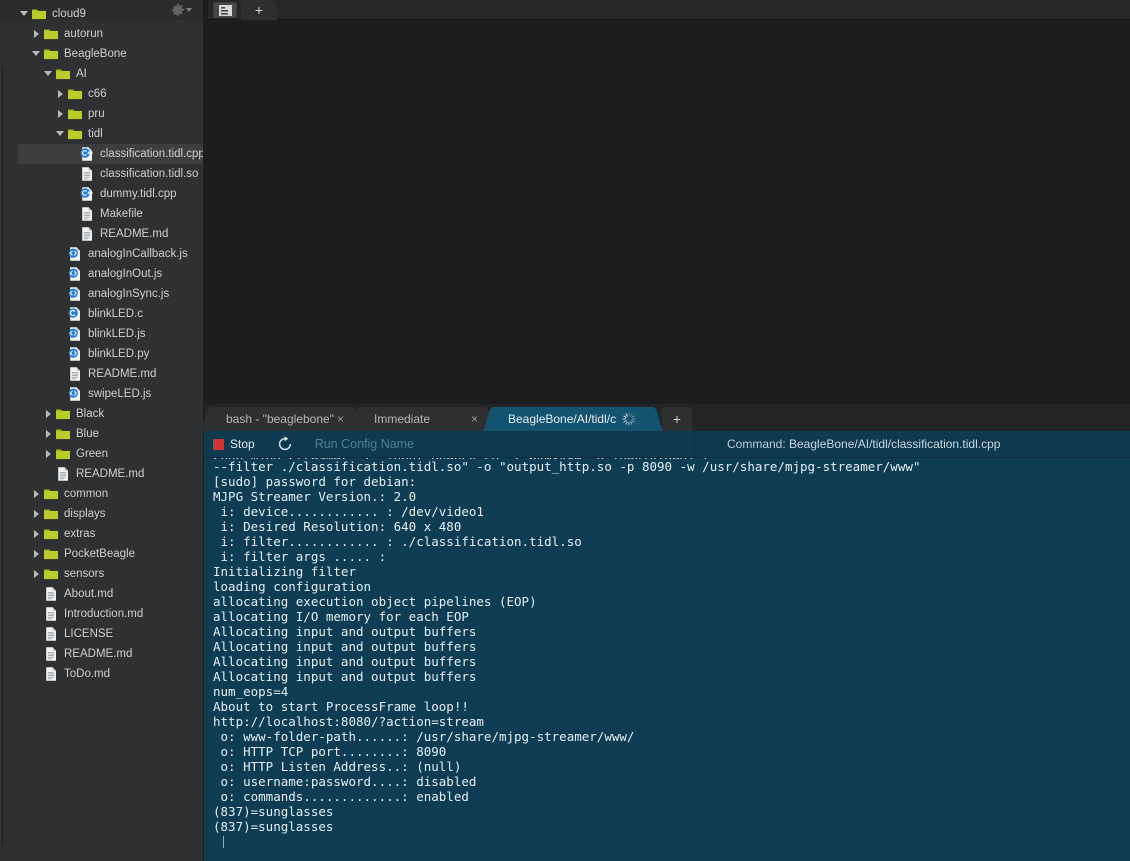  What do you see at coordinates (101, 454) in the screenshot?
I see `tree-folder-row: Green` at bounding box center [101, 454].